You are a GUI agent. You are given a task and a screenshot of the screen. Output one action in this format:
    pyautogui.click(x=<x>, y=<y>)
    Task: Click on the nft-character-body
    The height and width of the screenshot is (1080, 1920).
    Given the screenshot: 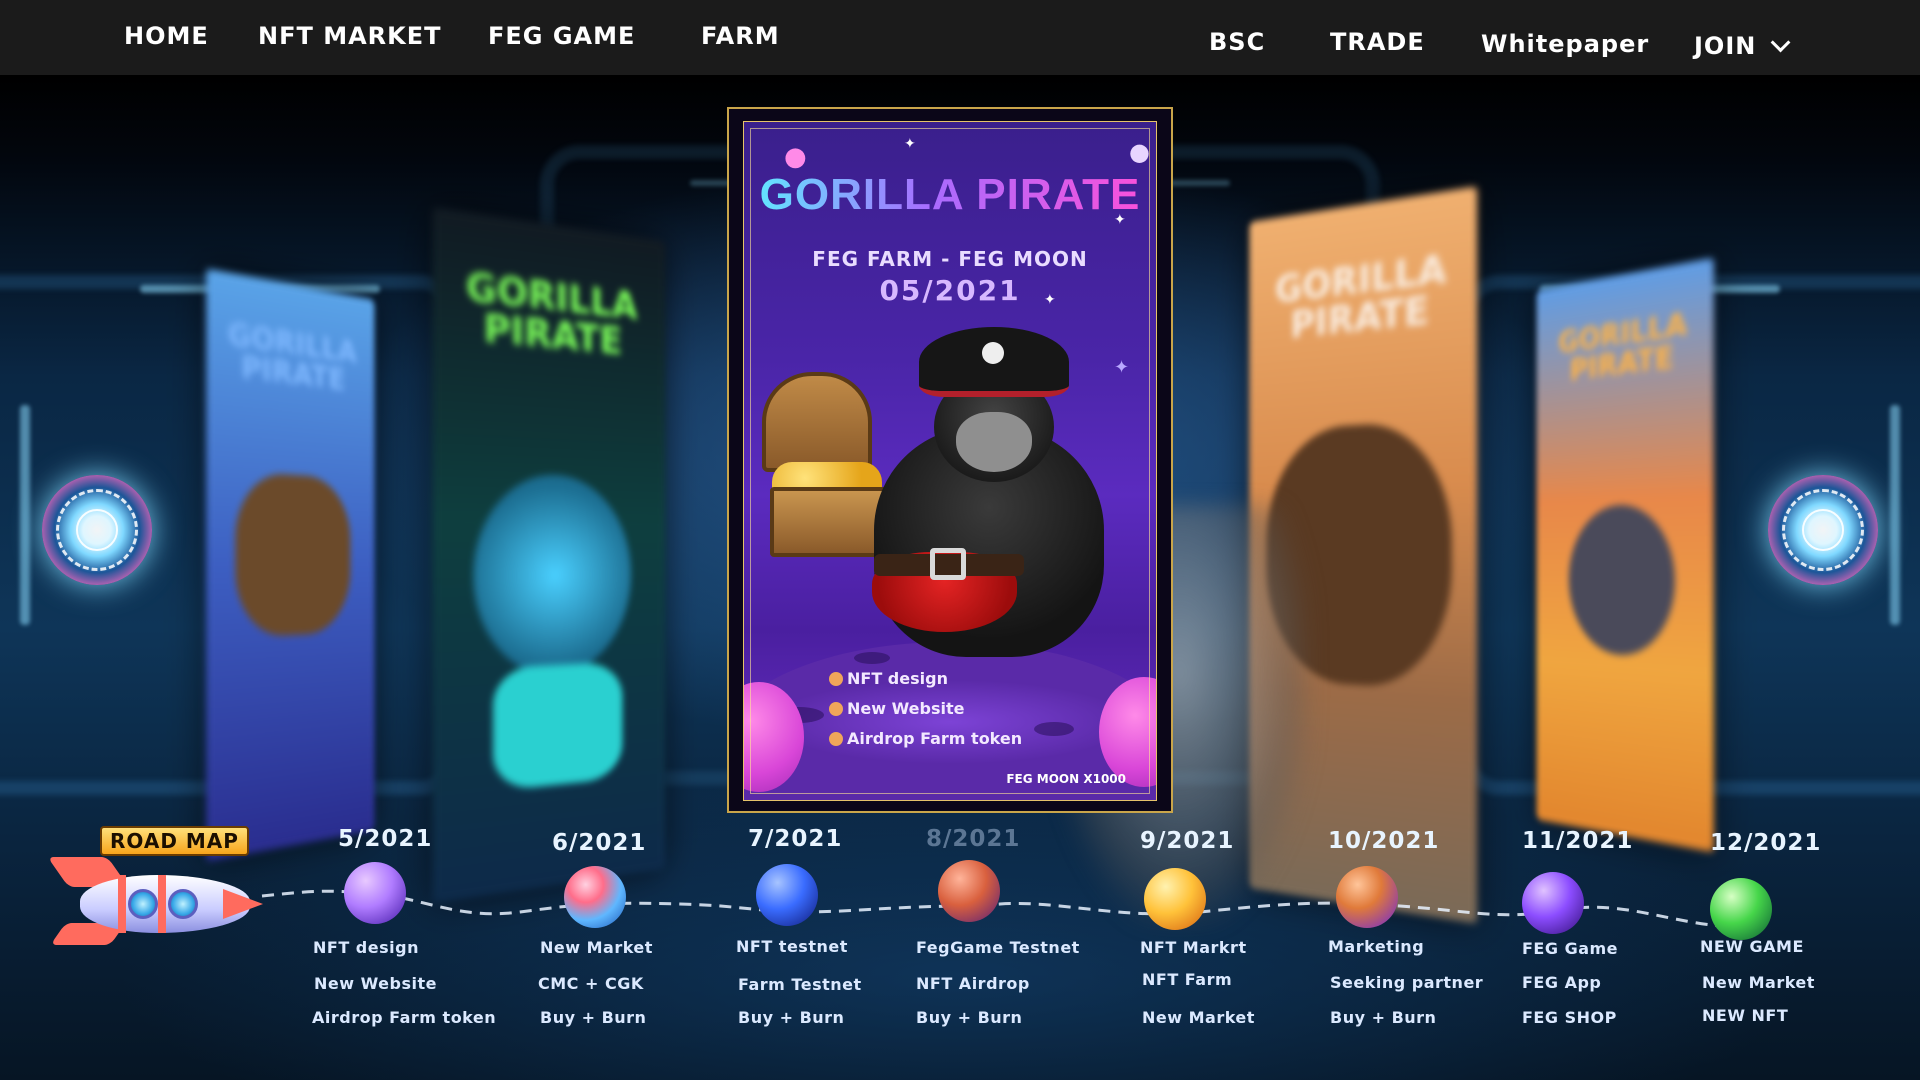 What is the action you would take?
    pyautogui.click(x=558, y=726)
    